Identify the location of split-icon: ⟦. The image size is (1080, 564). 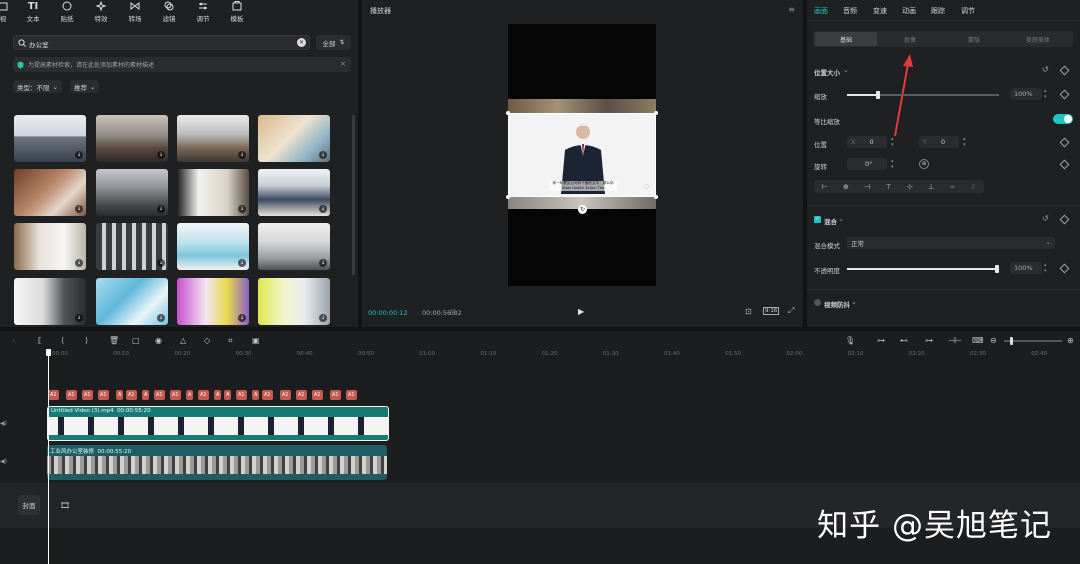
(40, 340).